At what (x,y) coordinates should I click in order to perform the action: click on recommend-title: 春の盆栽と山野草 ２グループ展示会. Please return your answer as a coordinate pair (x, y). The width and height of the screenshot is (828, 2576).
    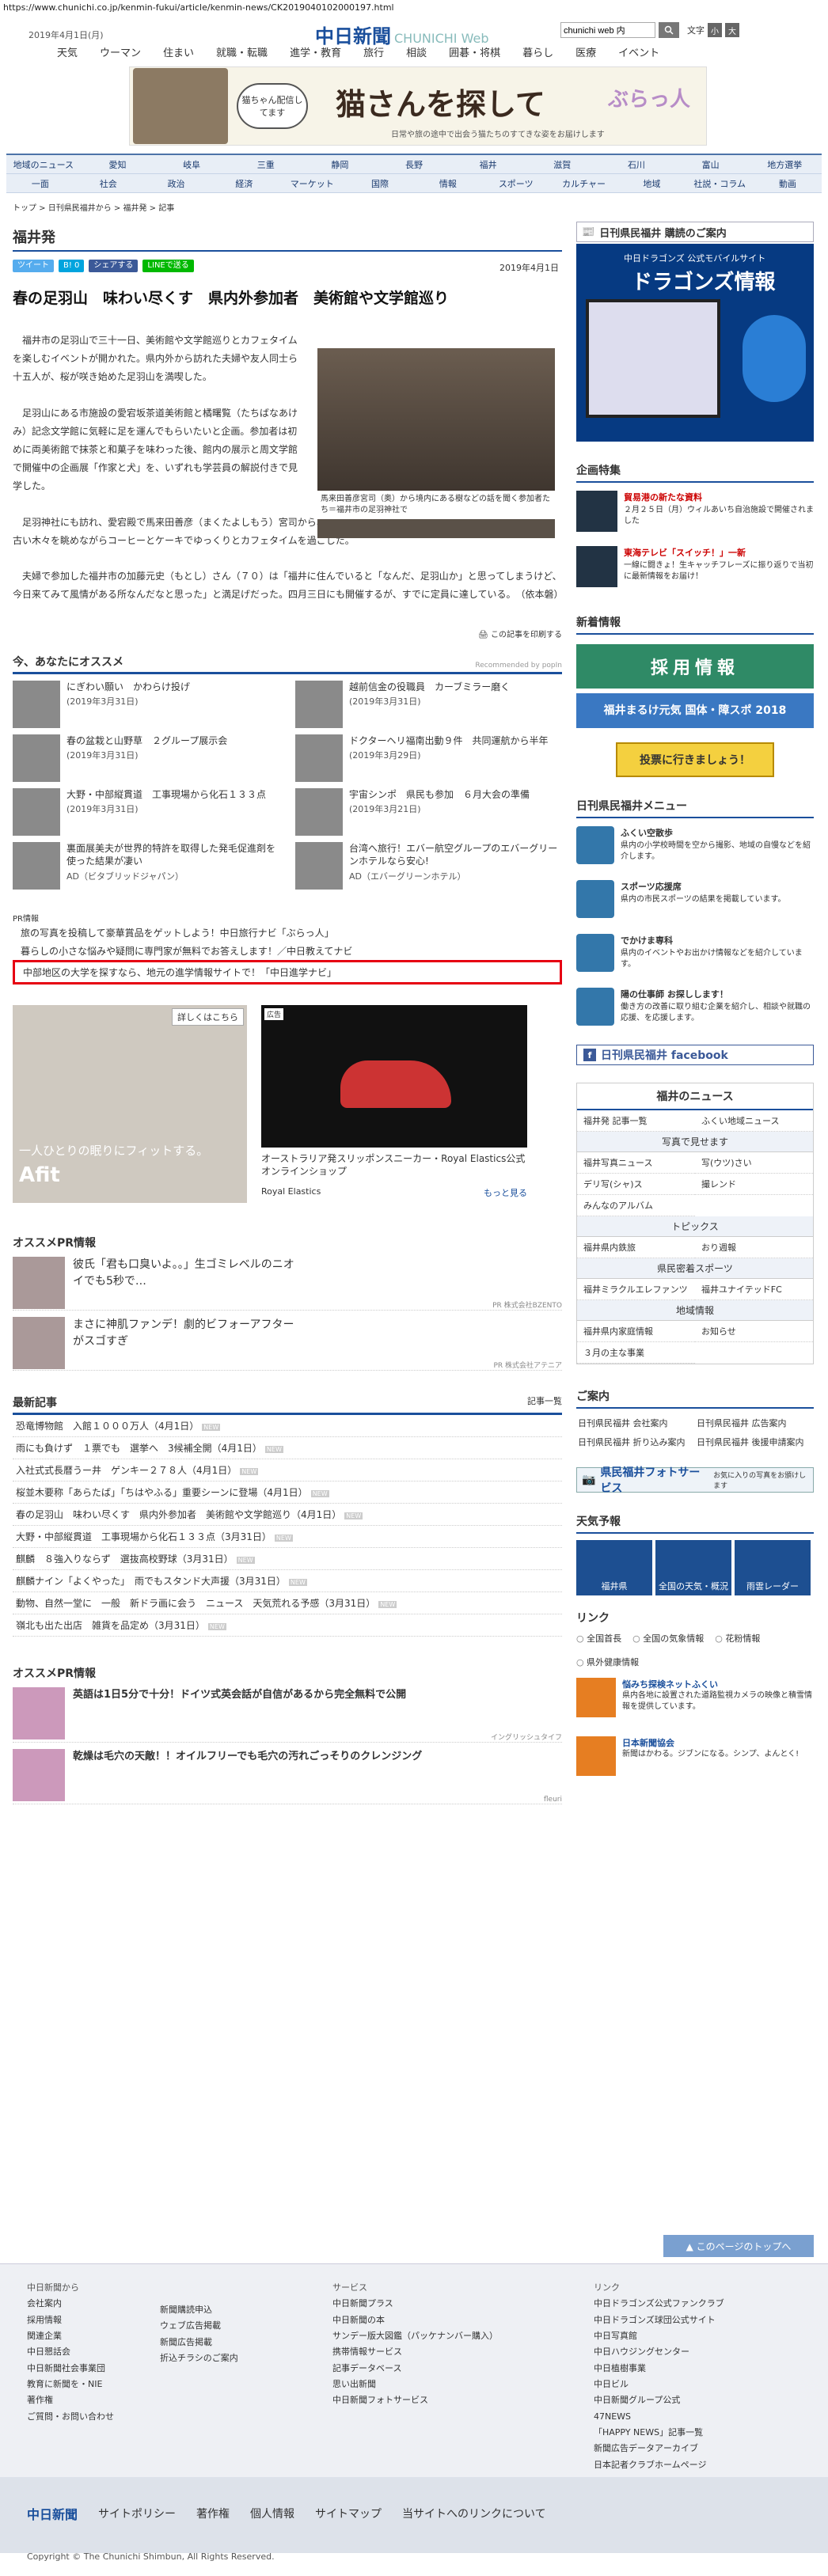
    Looking at the image, I should click on (146, 741).